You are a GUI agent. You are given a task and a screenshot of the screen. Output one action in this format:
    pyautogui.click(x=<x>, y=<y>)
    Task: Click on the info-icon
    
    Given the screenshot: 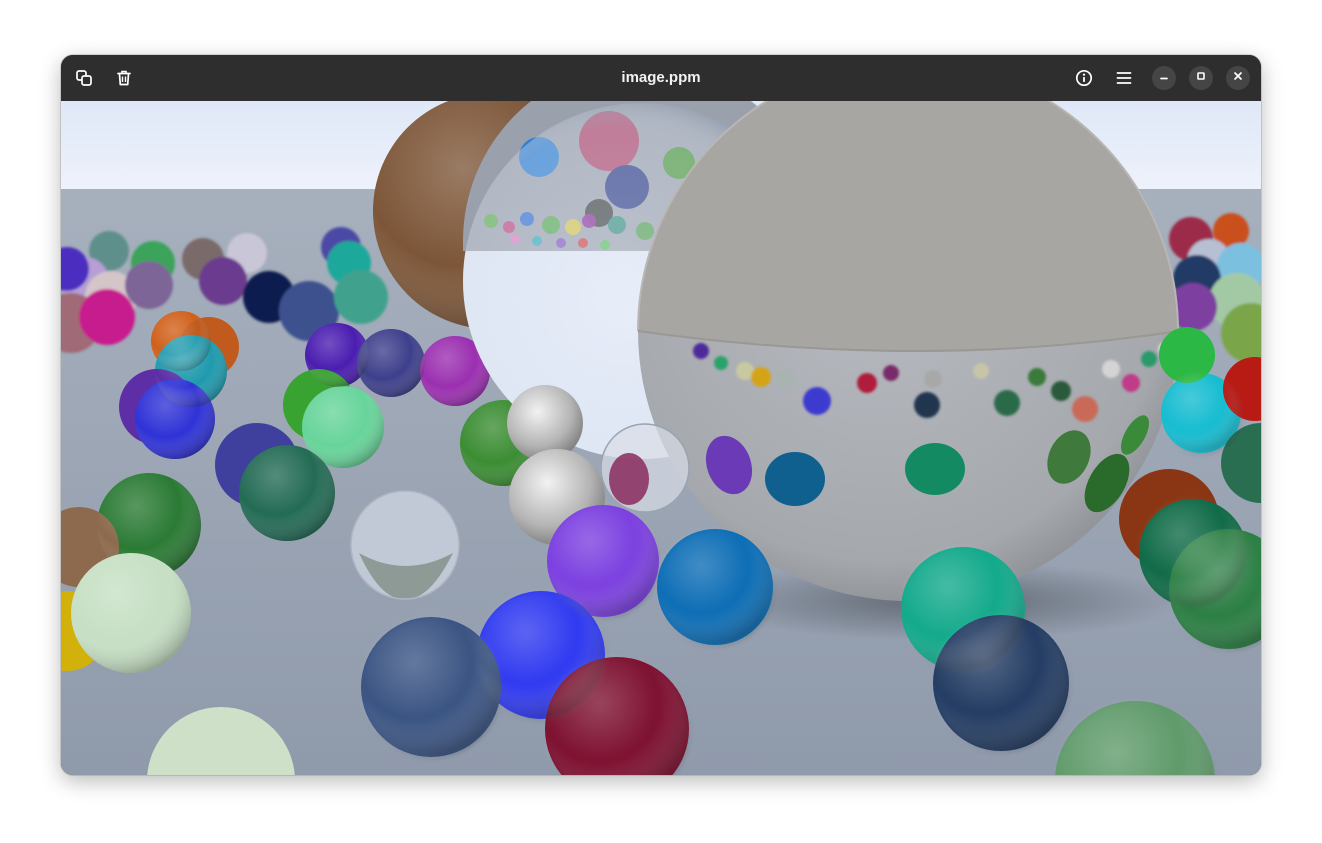 What is the action you would take?
    pyautogui.click(x=1084, y=78)
    